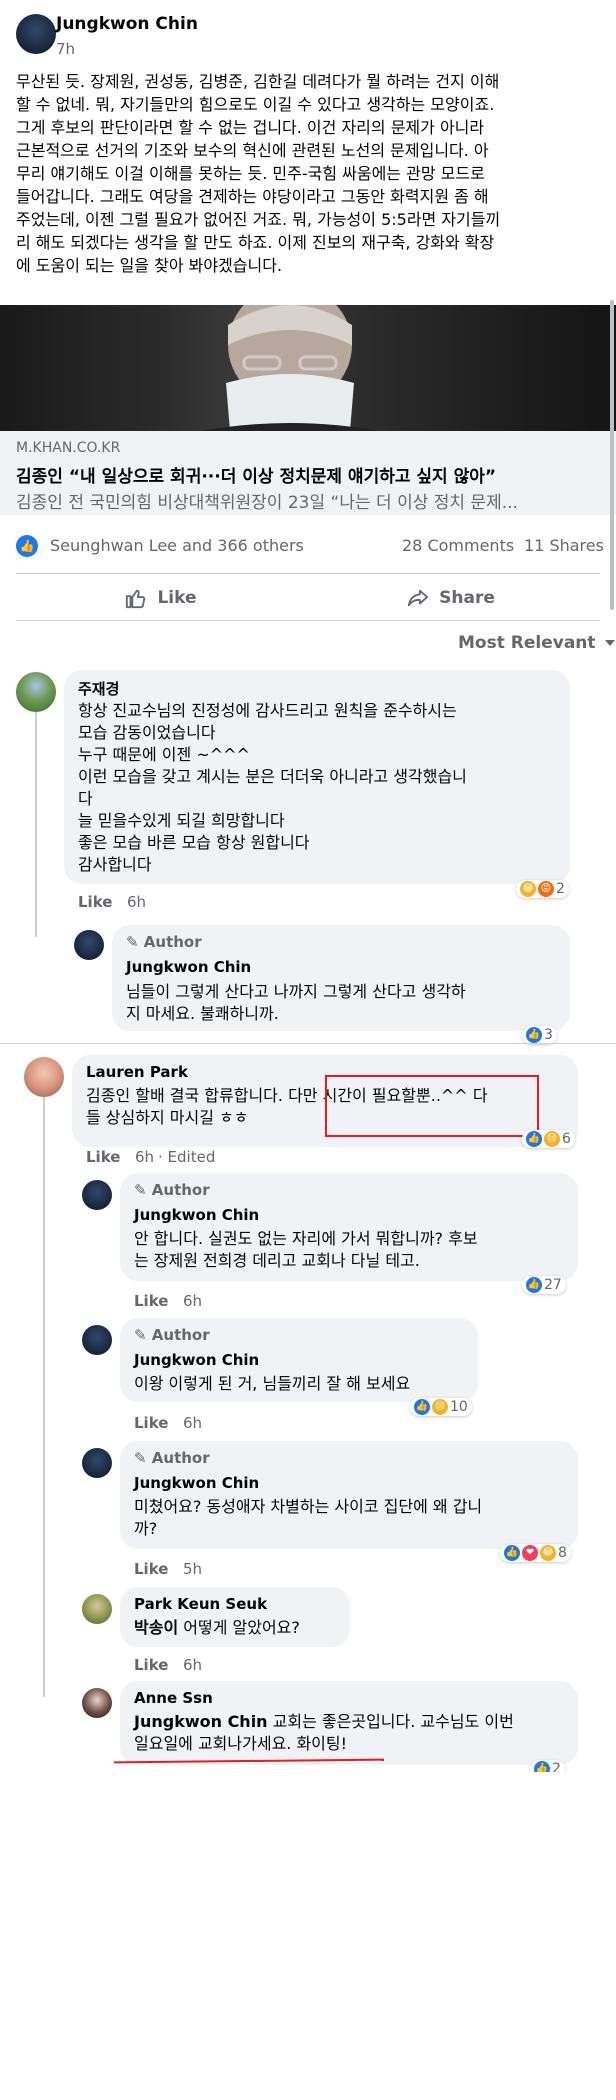 Image resolution: width=616 pixels, height=2100 pixels. Describe the element at coordinates (241, 1743) in the screenshot. I see `underlined-line: 일요일에 교회나가세요. 화이팅!` at that location.